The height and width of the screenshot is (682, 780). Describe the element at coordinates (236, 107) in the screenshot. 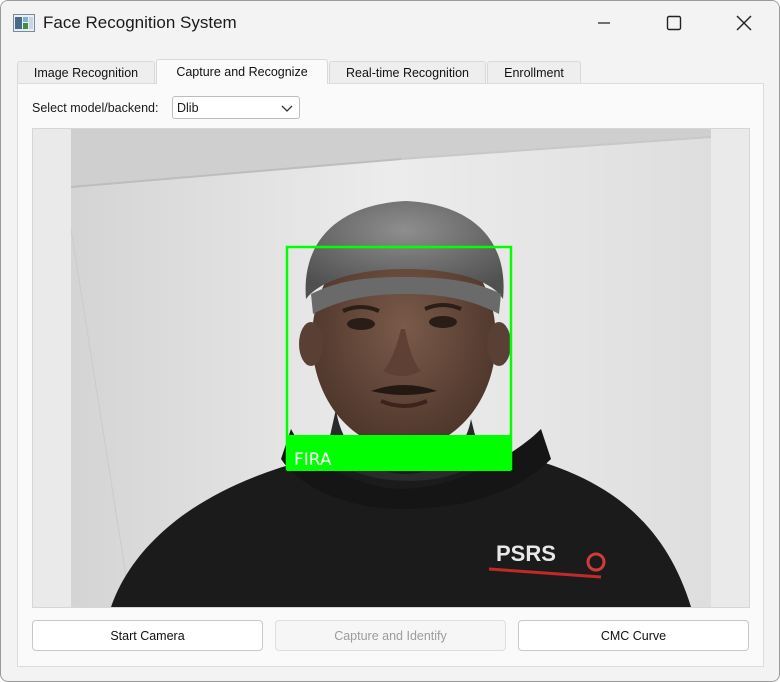

I see `model-backend-dropdown: Dlib` at that location.